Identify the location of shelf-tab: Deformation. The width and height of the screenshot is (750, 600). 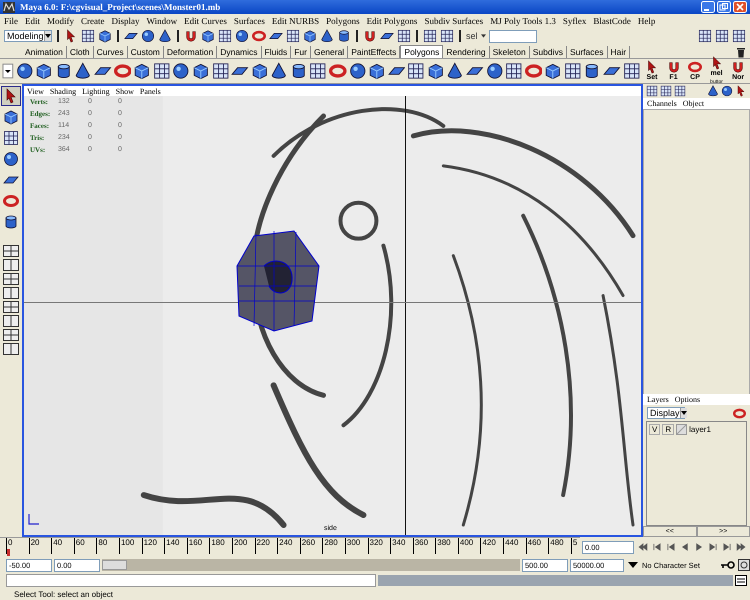
(191, 52).